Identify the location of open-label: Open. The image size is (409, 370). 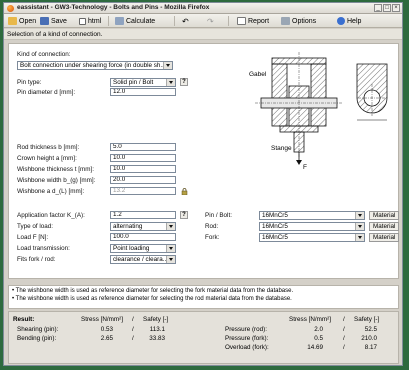
(28, 21).